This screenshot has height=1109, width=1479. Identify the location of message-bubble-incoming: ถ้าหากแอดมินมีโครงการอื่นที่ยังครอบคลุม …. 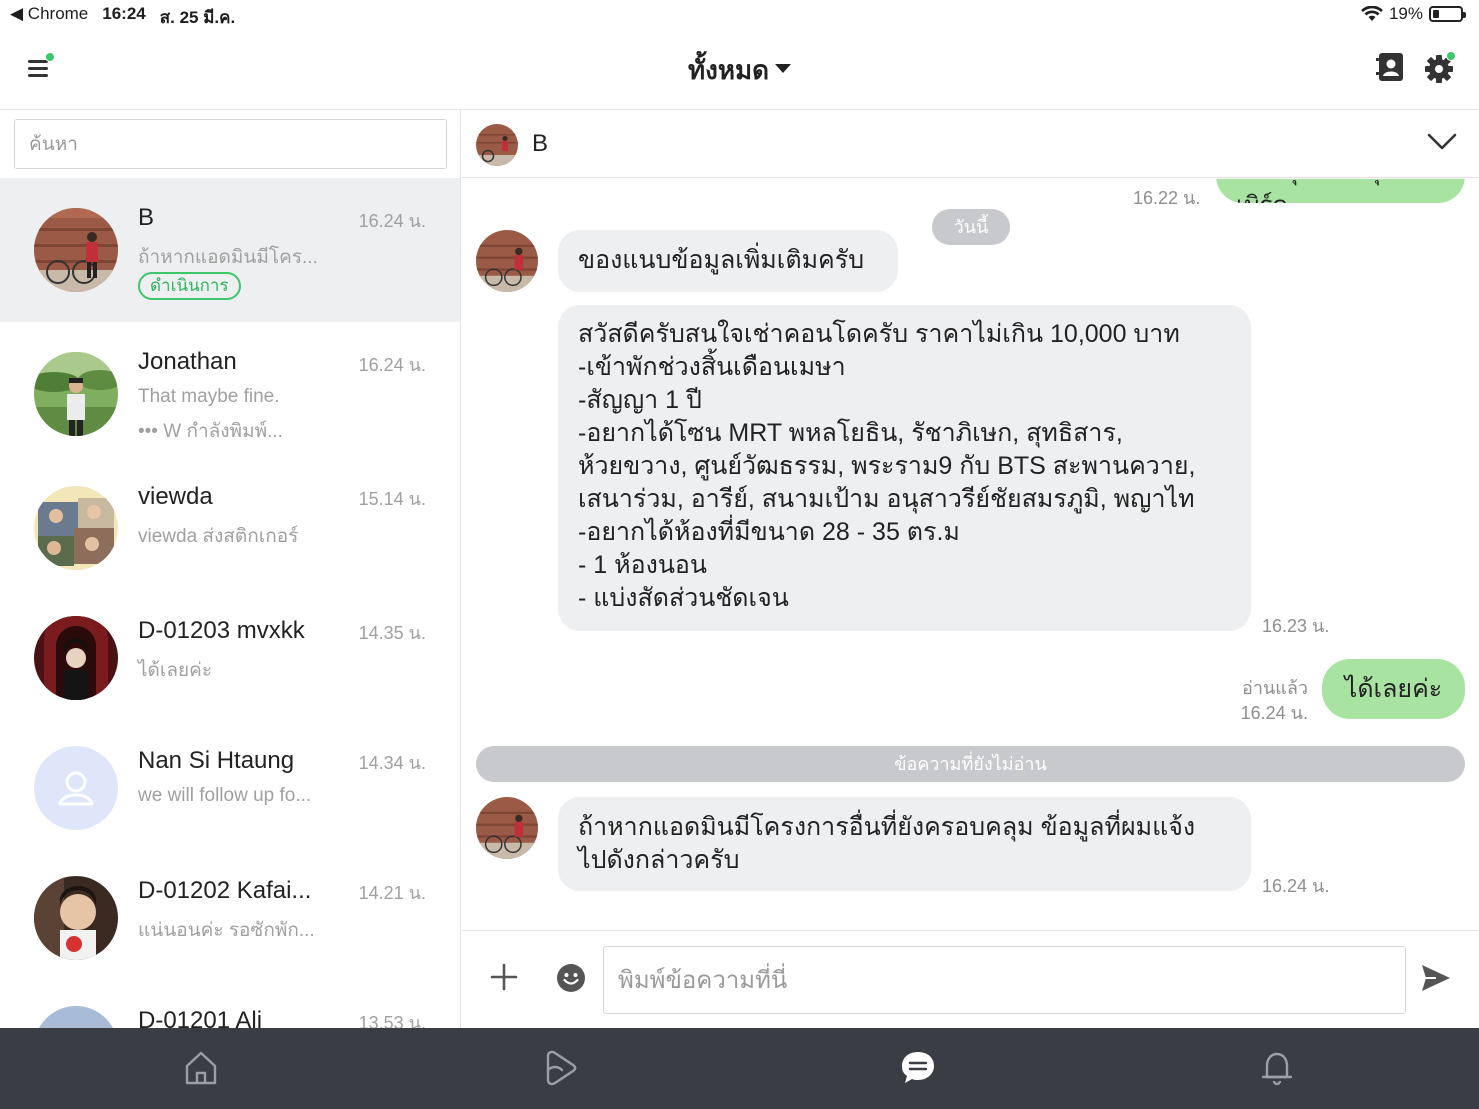
(904, 844).